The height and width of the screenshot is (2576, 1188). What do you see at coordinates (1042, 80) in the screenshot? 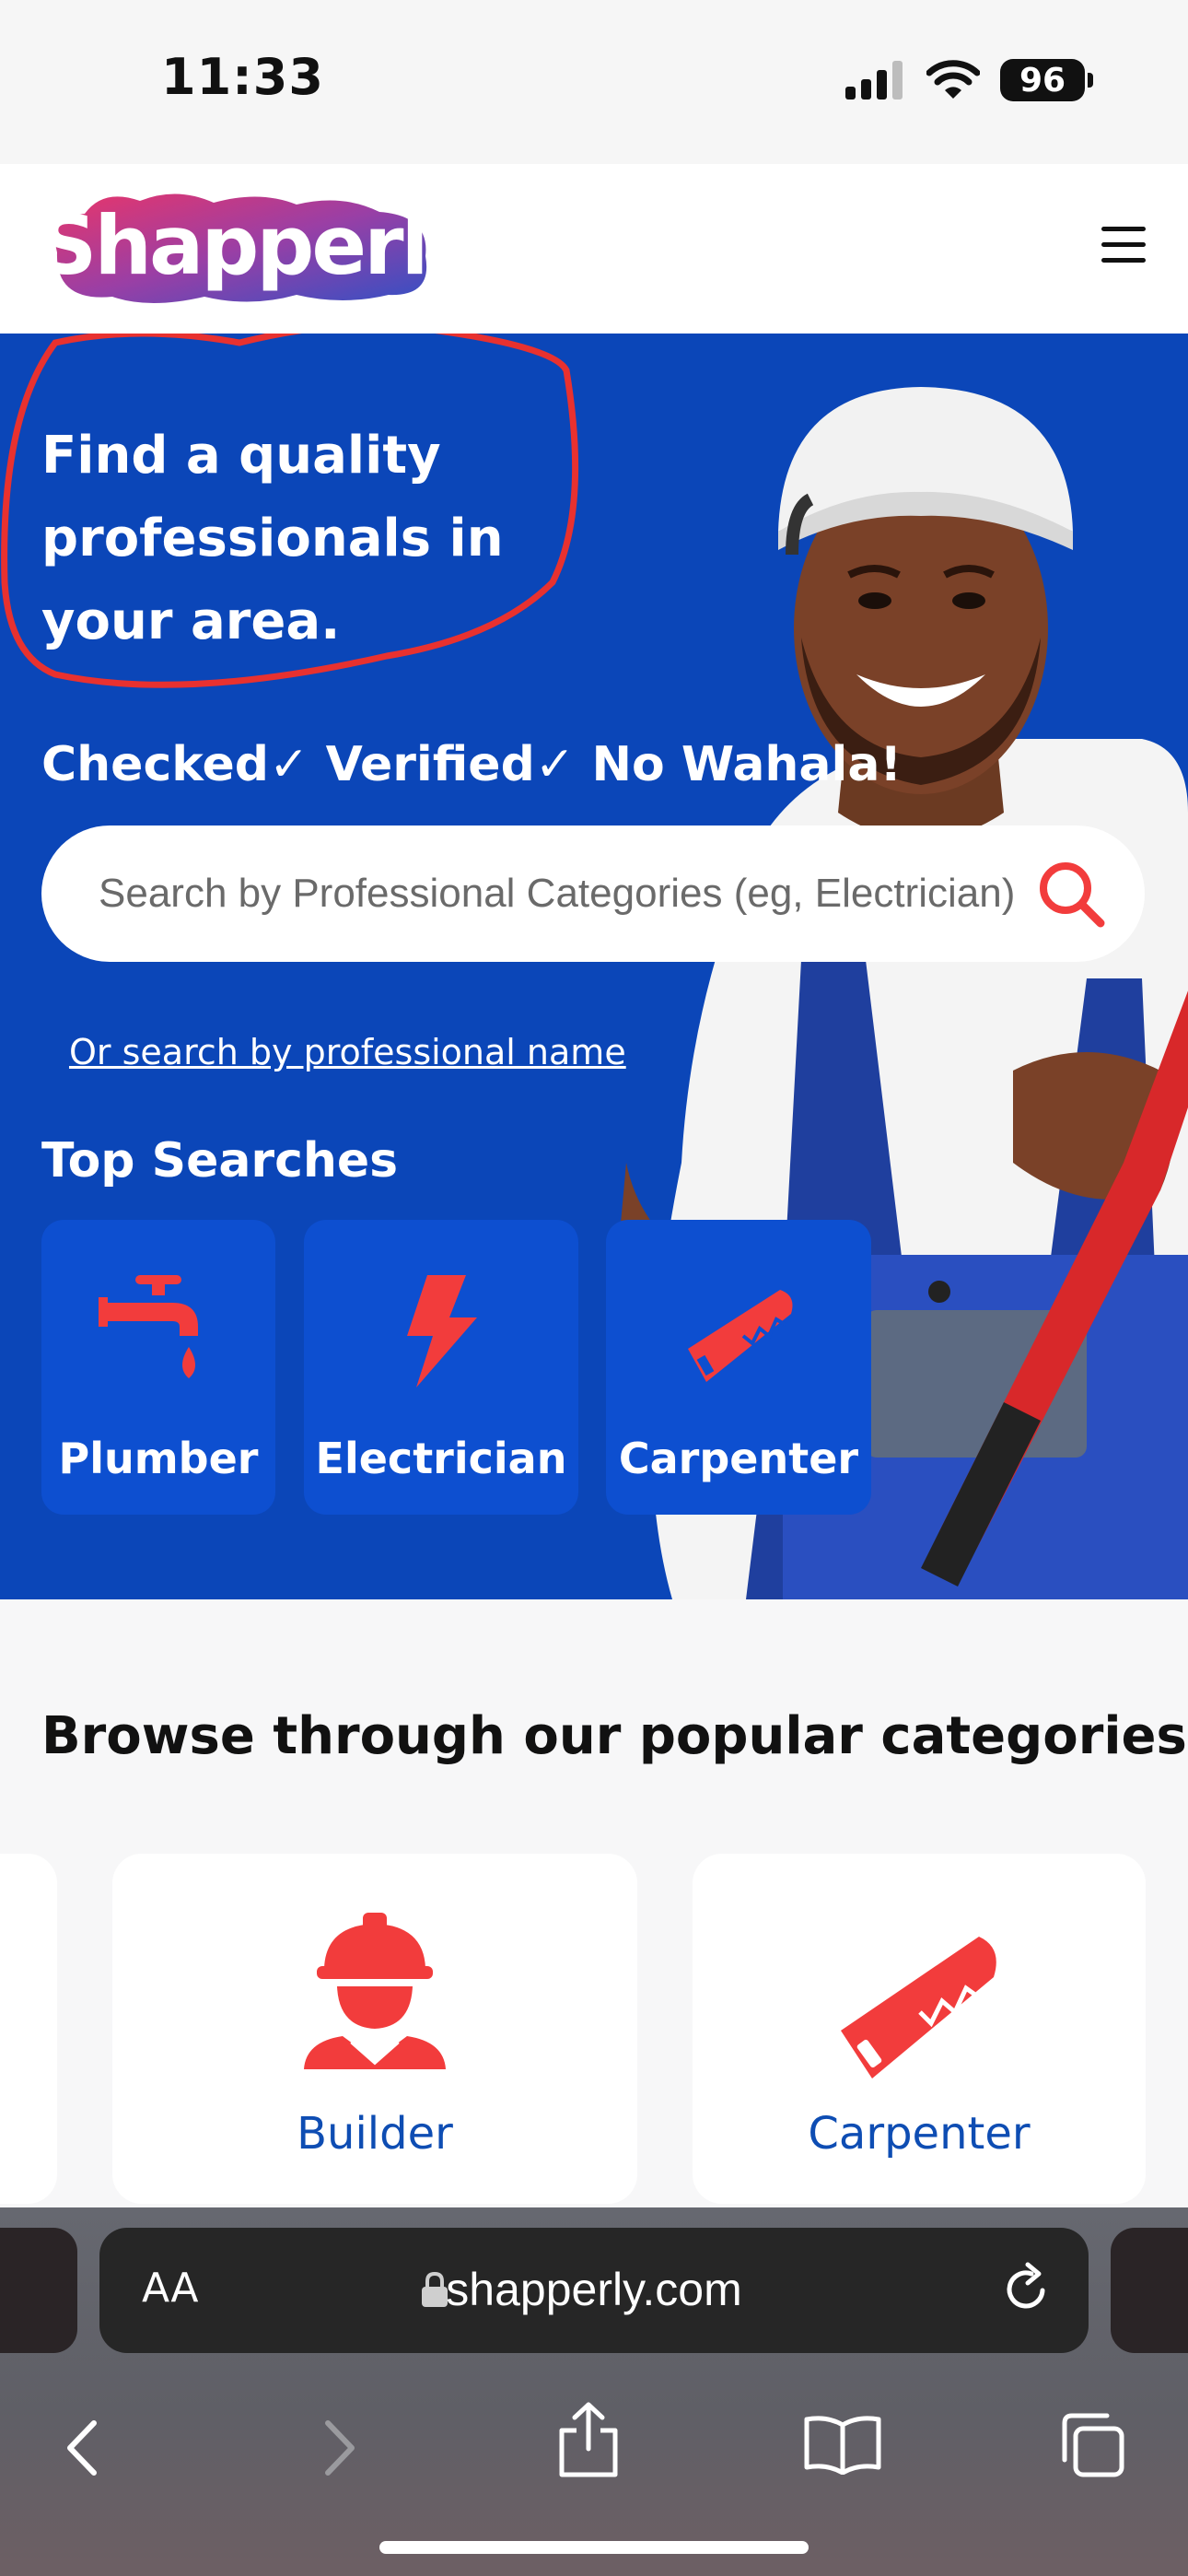
I see `battery-level: 96` at bounding box center [1042, 80].